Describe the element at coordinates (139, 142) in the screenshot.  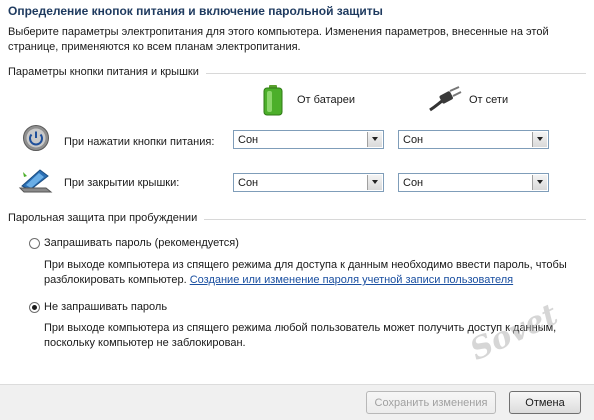
I see `power-button-row-label: При нажатии кнопки питания:` at that location.